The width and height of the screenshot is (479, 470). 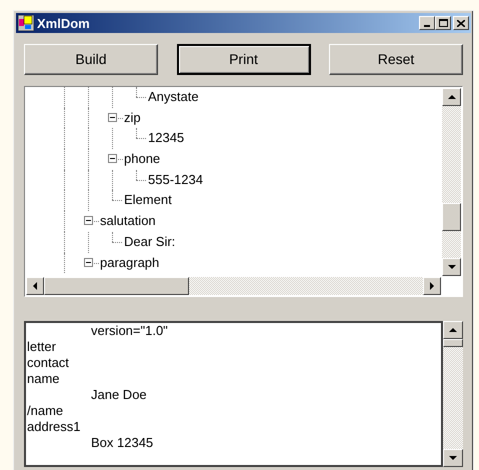 What do you see at coordinates (443, 23) in the screenshot?
I see `maximize-button` at bounding box center [443, 23].